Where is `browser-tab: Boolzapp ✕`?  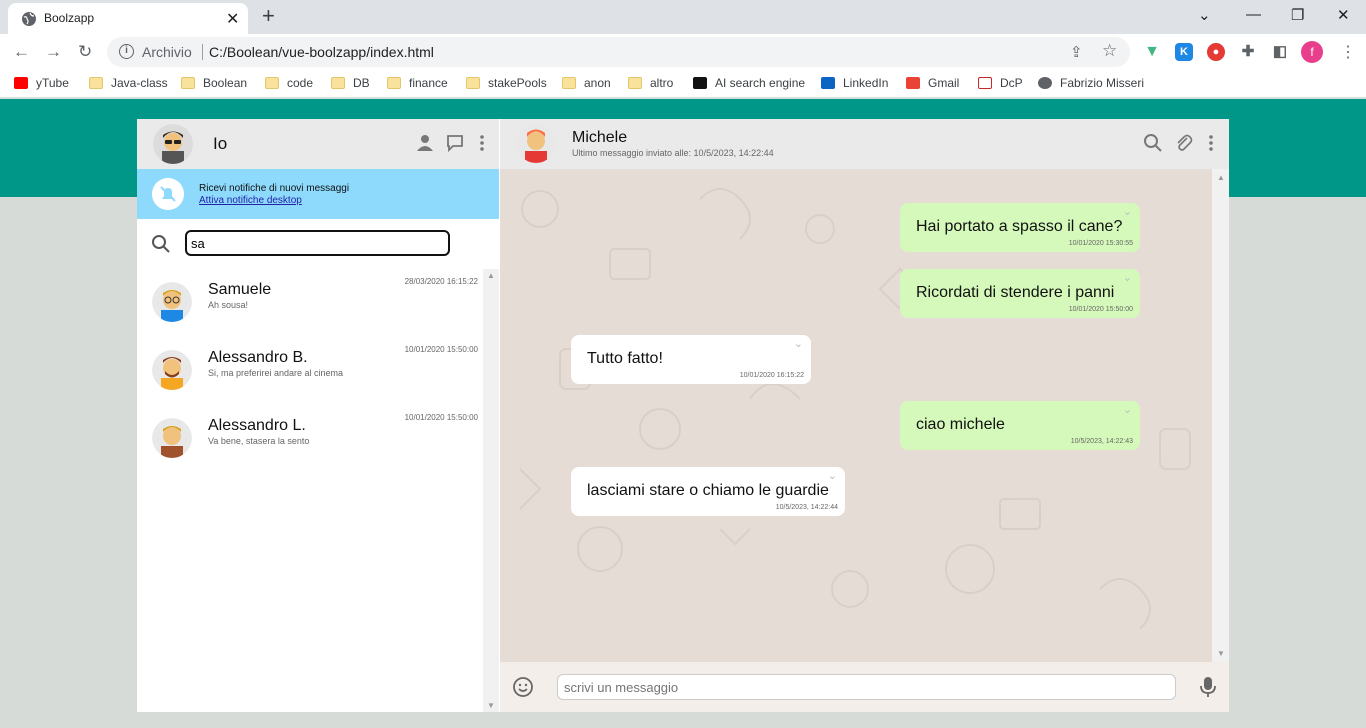 browser-tab: Boolzapp ✕ is located at coordinates (128, 18).